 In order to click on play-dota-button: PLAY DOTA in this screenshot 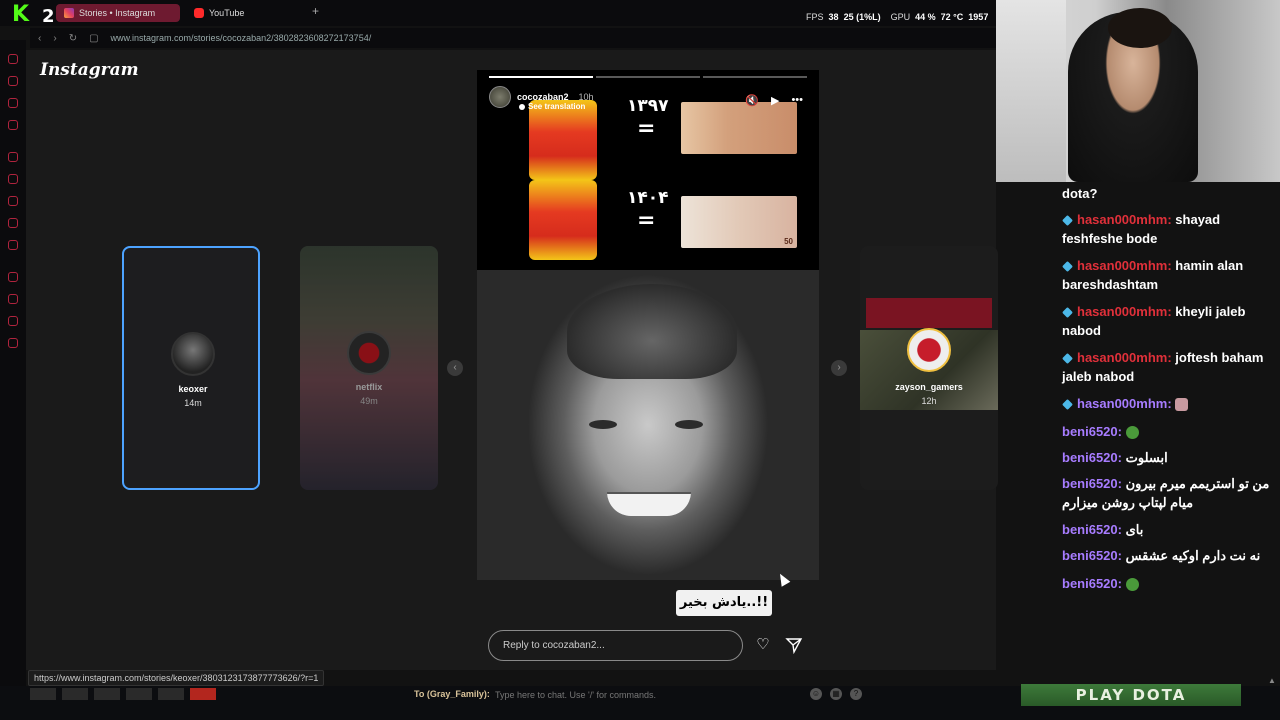, I will do `click(1131, 695)`.